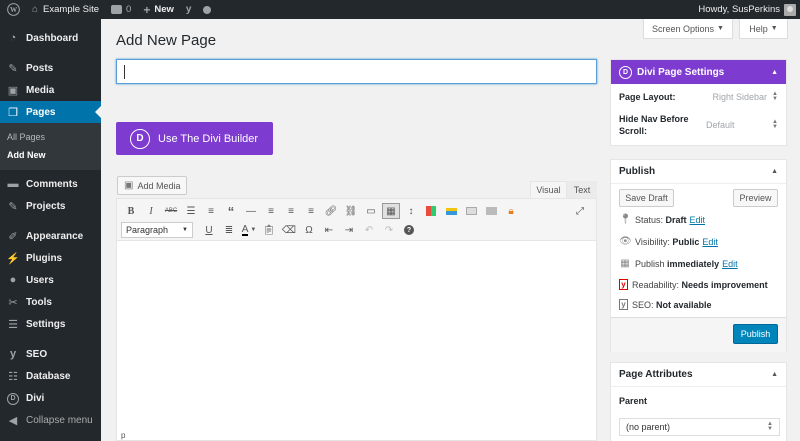 The width and height of the screenshot is (800, 441). I want to click on undo-icon: ↶, so click(369, 230).